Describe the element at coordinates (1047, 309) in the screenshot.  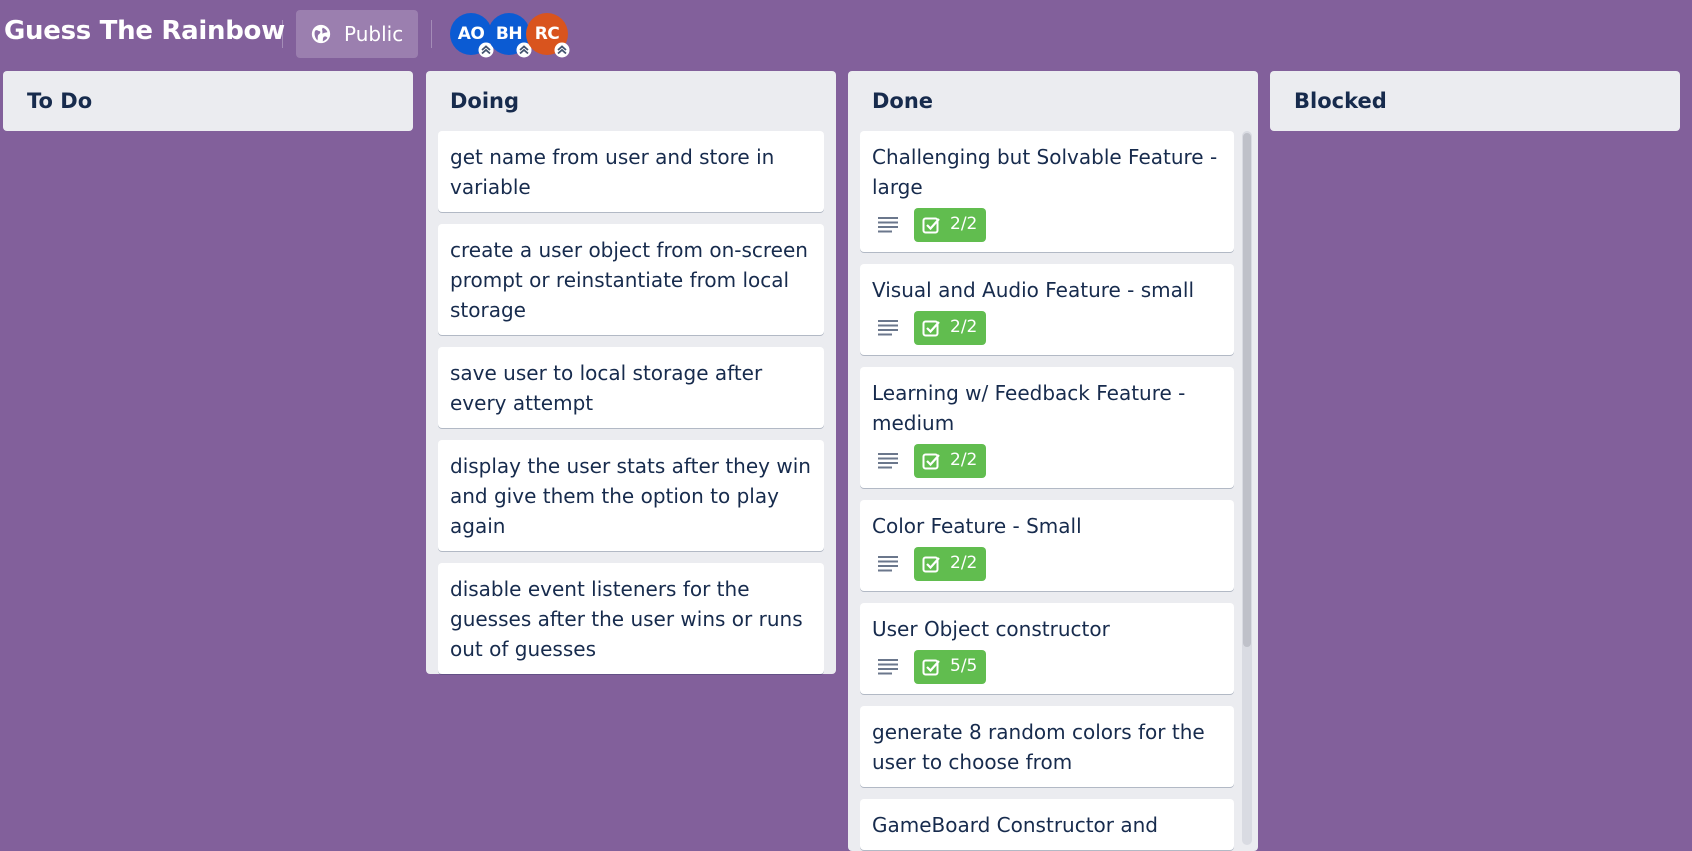
I see `card: Visual and Audio Feature - small 2/2` at that location.